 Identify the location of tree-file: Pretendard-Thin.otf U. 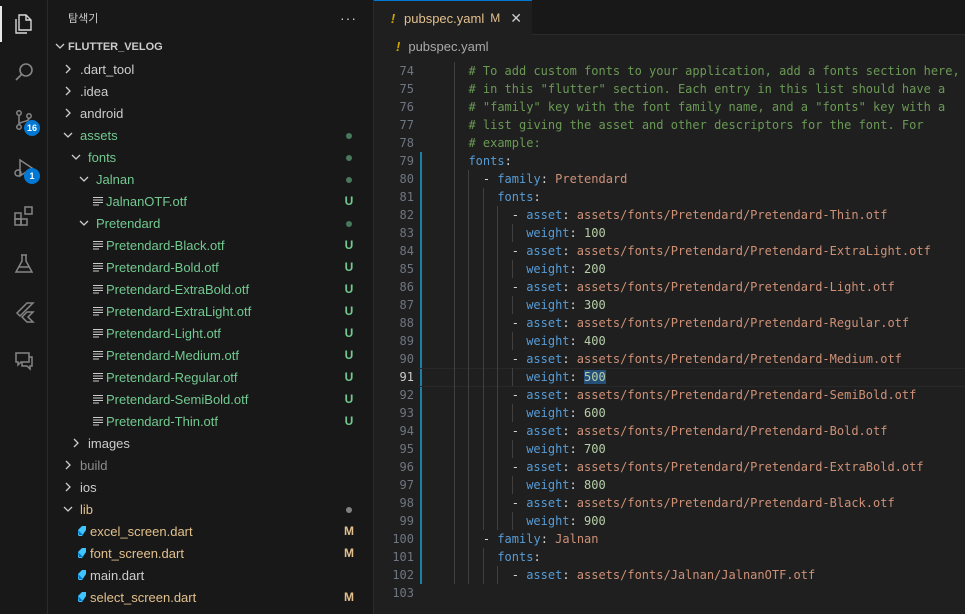
(210, 421).